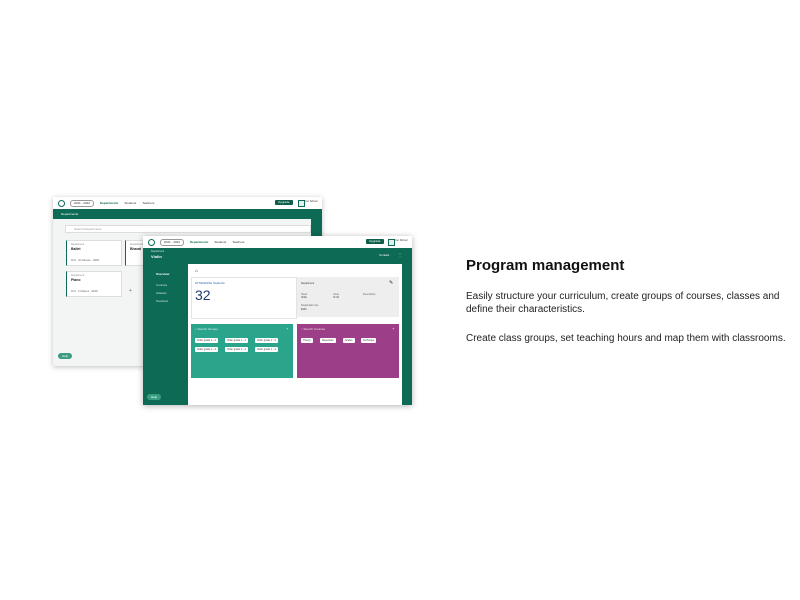  What do you see at coordinates (162, 301) in the screenshot?
I see `sidebar-item-teachers: Teachers` at bounding box center [162, 301].